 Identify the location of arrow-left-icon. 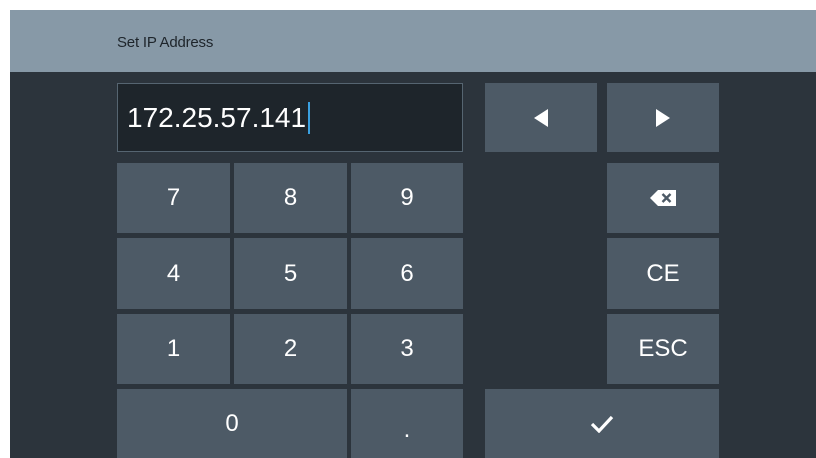
(541, 117).